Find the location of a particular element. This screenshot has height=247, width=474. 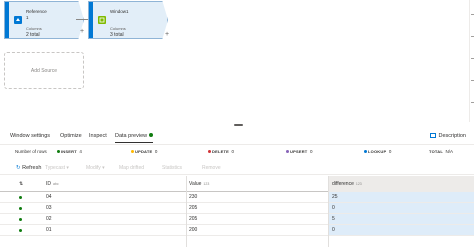

column-type-difference: 123 is located at coordinates (358, 184).